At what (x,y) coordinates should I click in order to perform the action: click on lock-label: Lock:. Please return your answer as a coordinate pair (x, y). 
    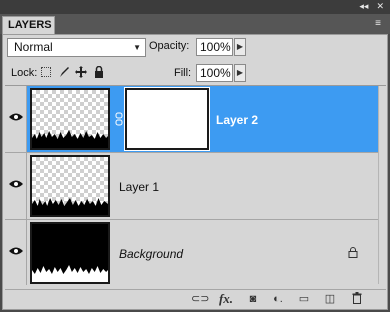
    Looking at the image, I should click on (24, 73).